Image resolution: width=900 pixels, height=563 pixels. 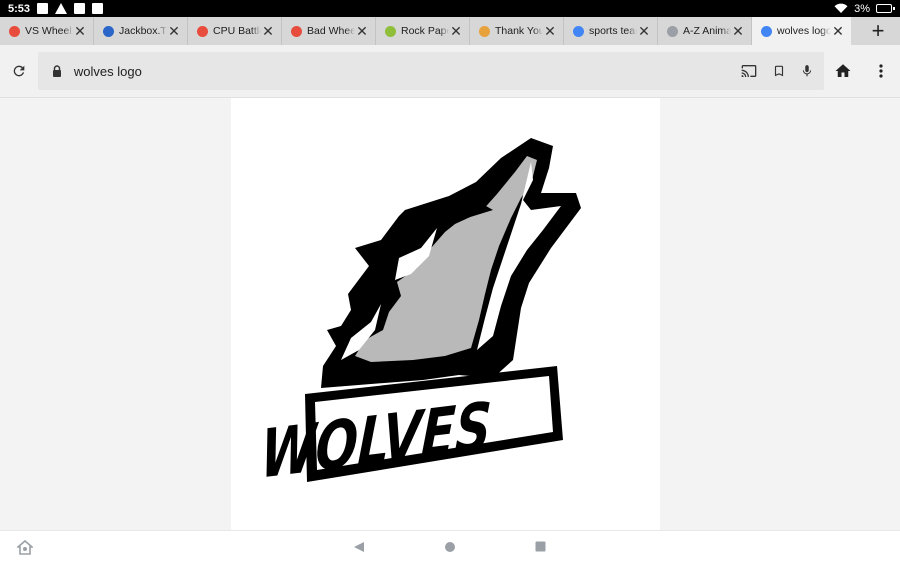 I want to click on home-icon, so click(x=843, y=70).